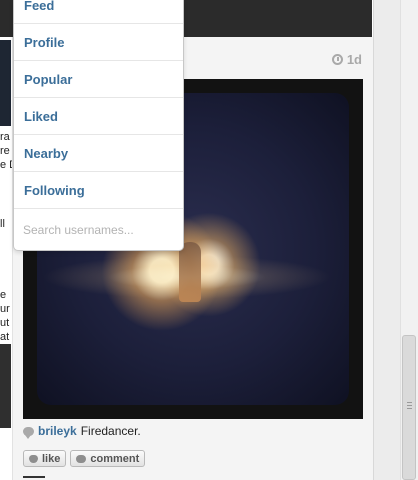 The width and height of the screenshot is (418, 480). I want to click on like-button: like, so click(45, 458).